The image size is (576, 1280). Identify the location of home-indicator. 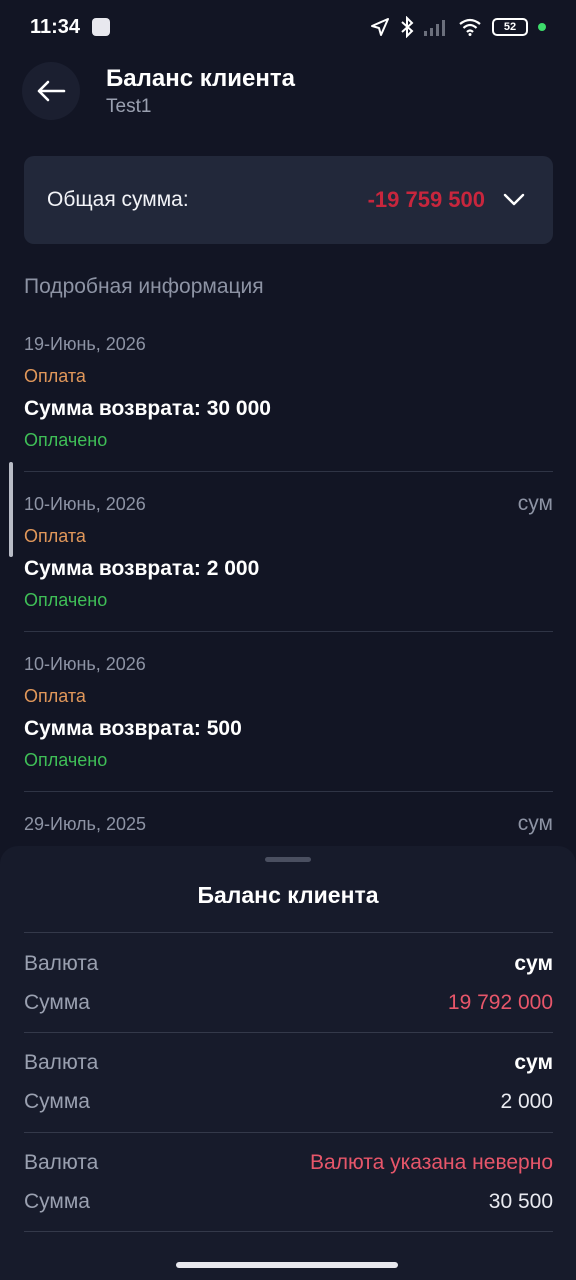
(287, 1265).